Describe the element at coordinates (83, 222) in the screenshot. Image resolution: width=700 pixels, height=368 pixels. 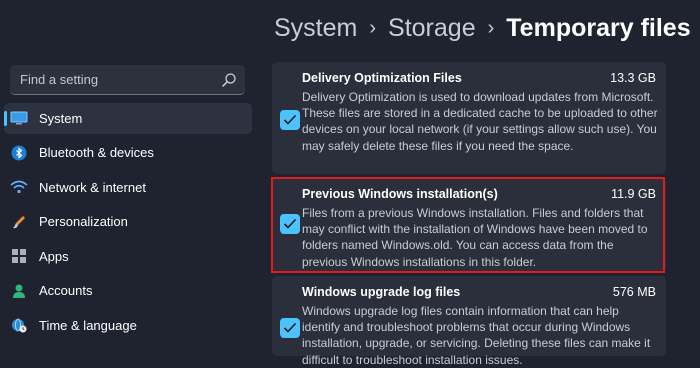
I see `sidebar-item-label: Personalization` at that location.